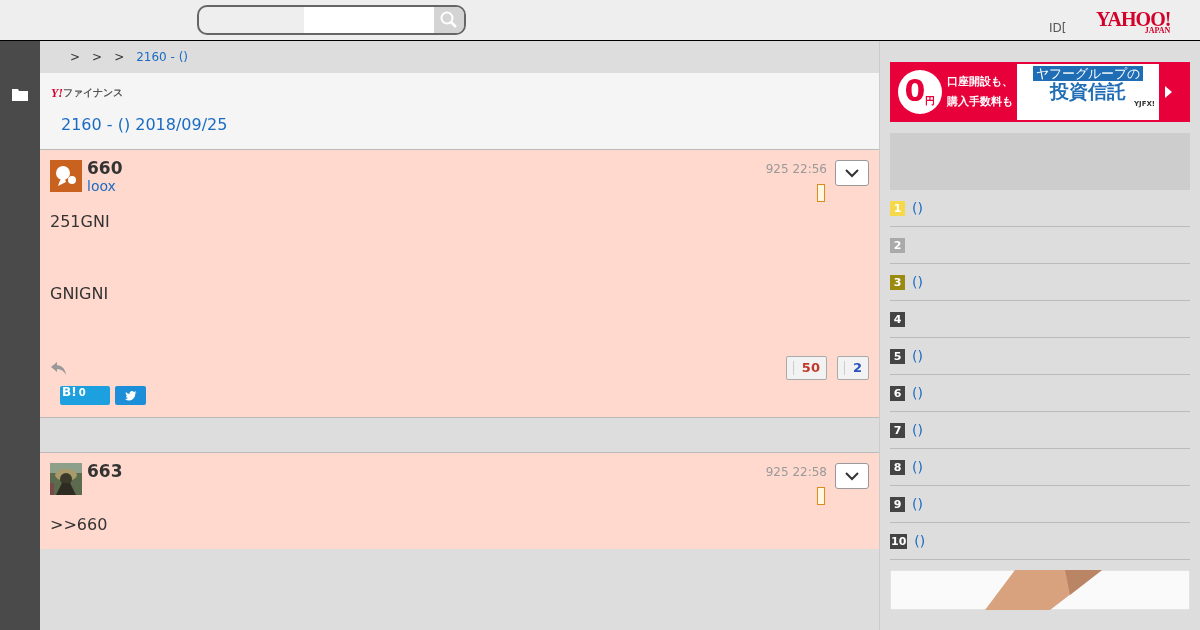  I want to click on breadcrumb-link: 2160 - (), so click(162, 57).